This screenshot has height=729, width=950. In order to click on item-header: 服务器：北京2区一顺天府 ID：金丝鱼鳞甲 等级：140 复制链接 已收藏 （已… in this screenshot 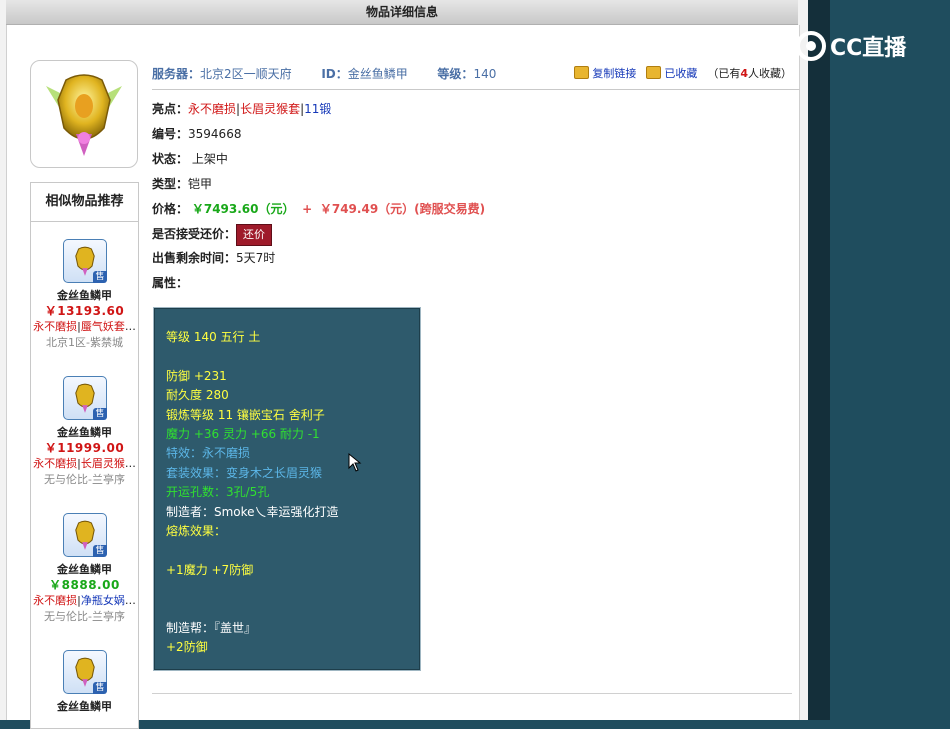, I will do `click(472, 74)`.